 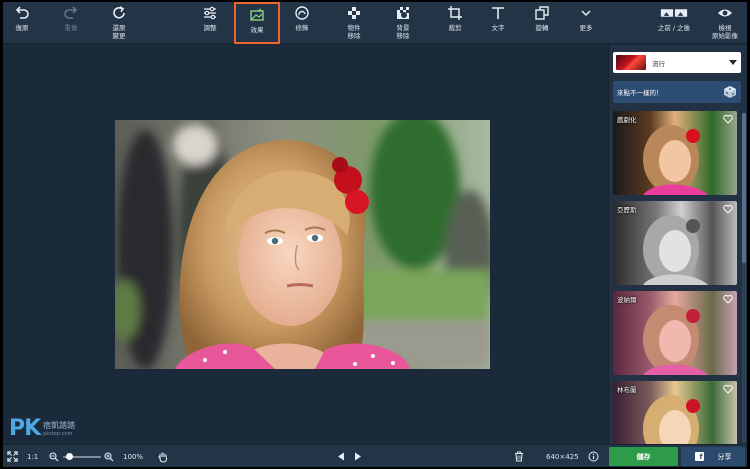 I want to click on zoom-in-button, so click(x=109, y=456).